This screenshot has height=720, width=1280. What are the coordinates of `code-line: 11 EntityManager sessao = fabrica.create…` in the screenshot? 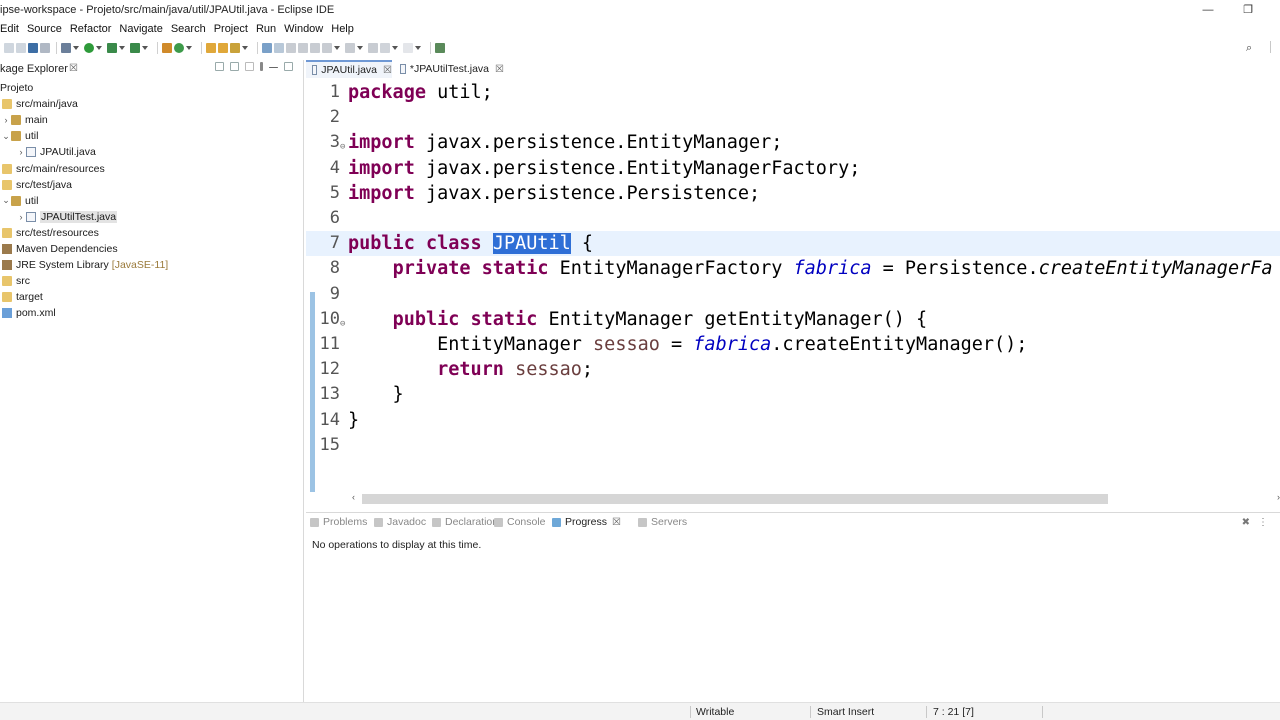 It's located at (793, 344).